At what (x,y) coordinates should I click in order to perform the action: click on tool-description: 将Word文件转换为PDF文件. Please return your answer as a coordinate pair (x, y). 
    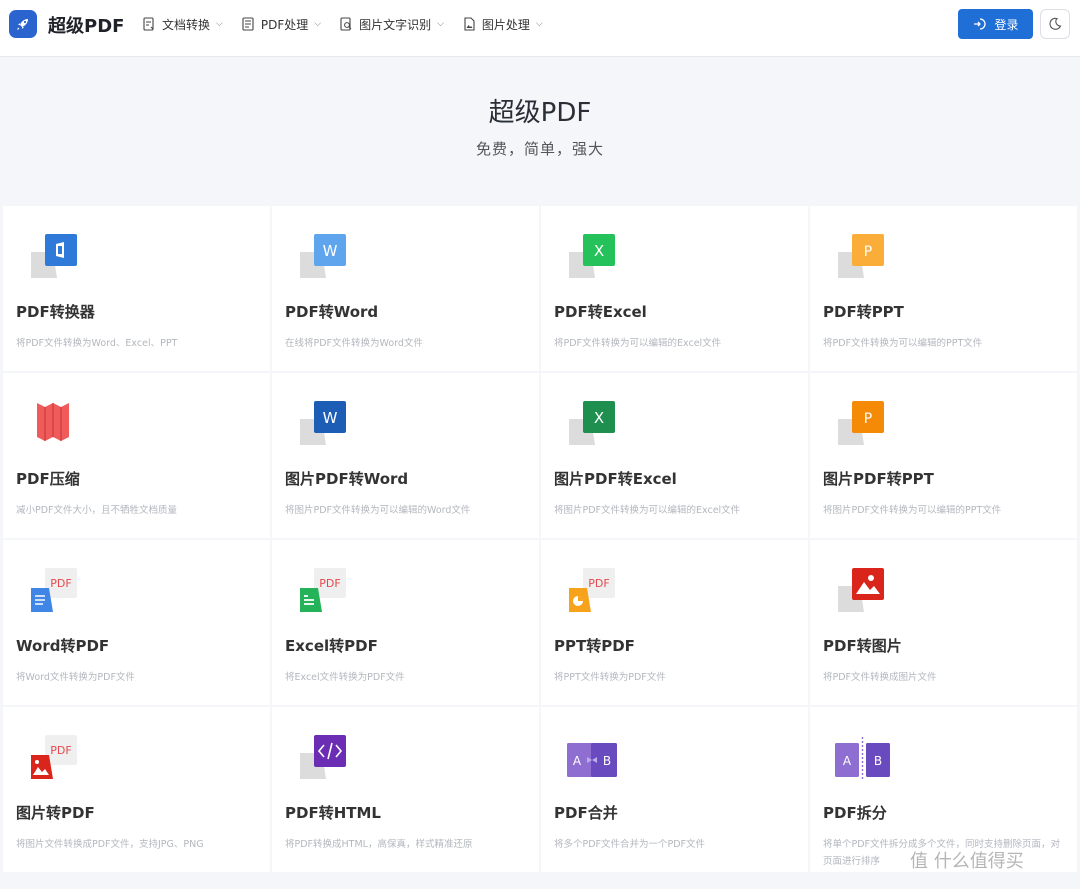
    Looking at the image, I should click on (75, 677).